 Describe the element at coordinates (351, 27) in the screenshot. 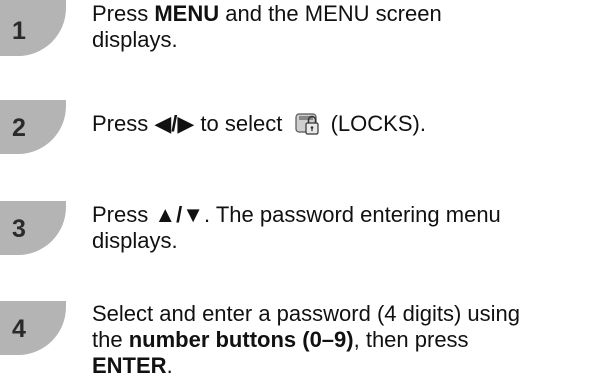

I see `step-text: Press MENU and the MENU screen displays.` at that location.